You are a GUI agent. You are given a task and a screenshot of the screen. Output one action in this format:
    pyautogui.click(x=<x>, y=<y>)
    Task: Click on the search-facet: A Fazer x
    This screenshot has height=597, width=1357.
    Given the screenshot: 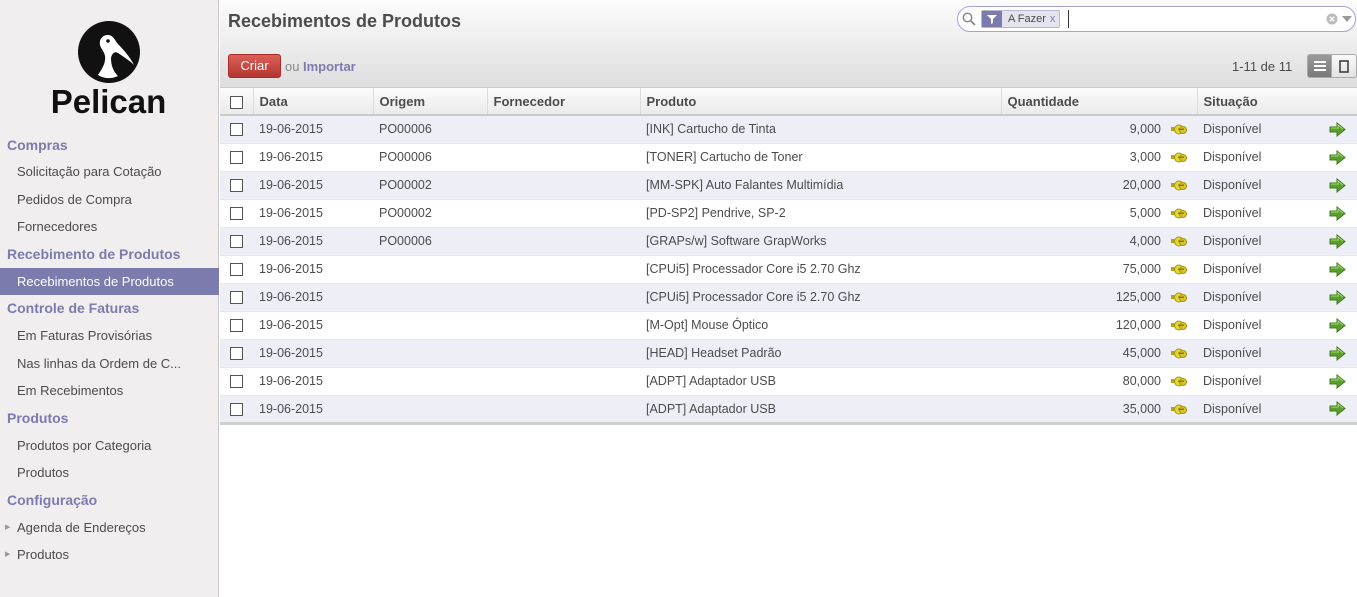 What is the action you would take?
    pyautogui.click(x=1021, y=19)
    